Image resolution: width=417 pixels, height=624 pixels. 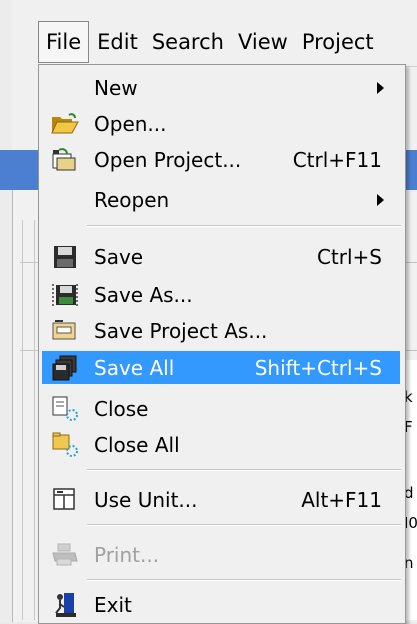 I want to click on save-project-icon, so click(x=65, y=331).